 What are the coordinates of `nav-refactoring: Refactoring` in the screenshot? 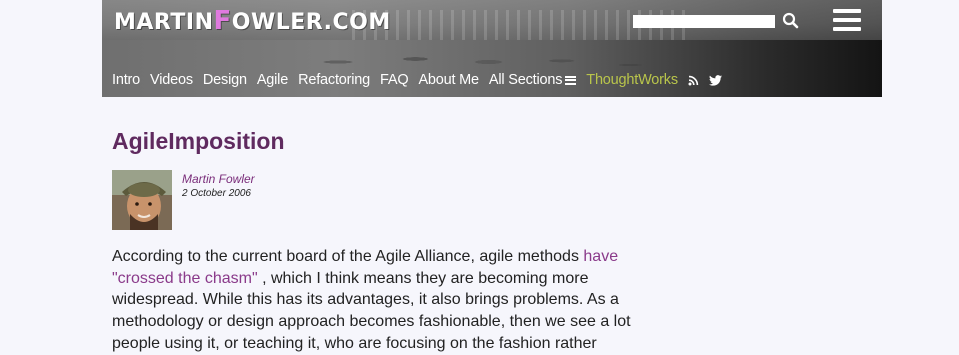 It's located at (334, 80).